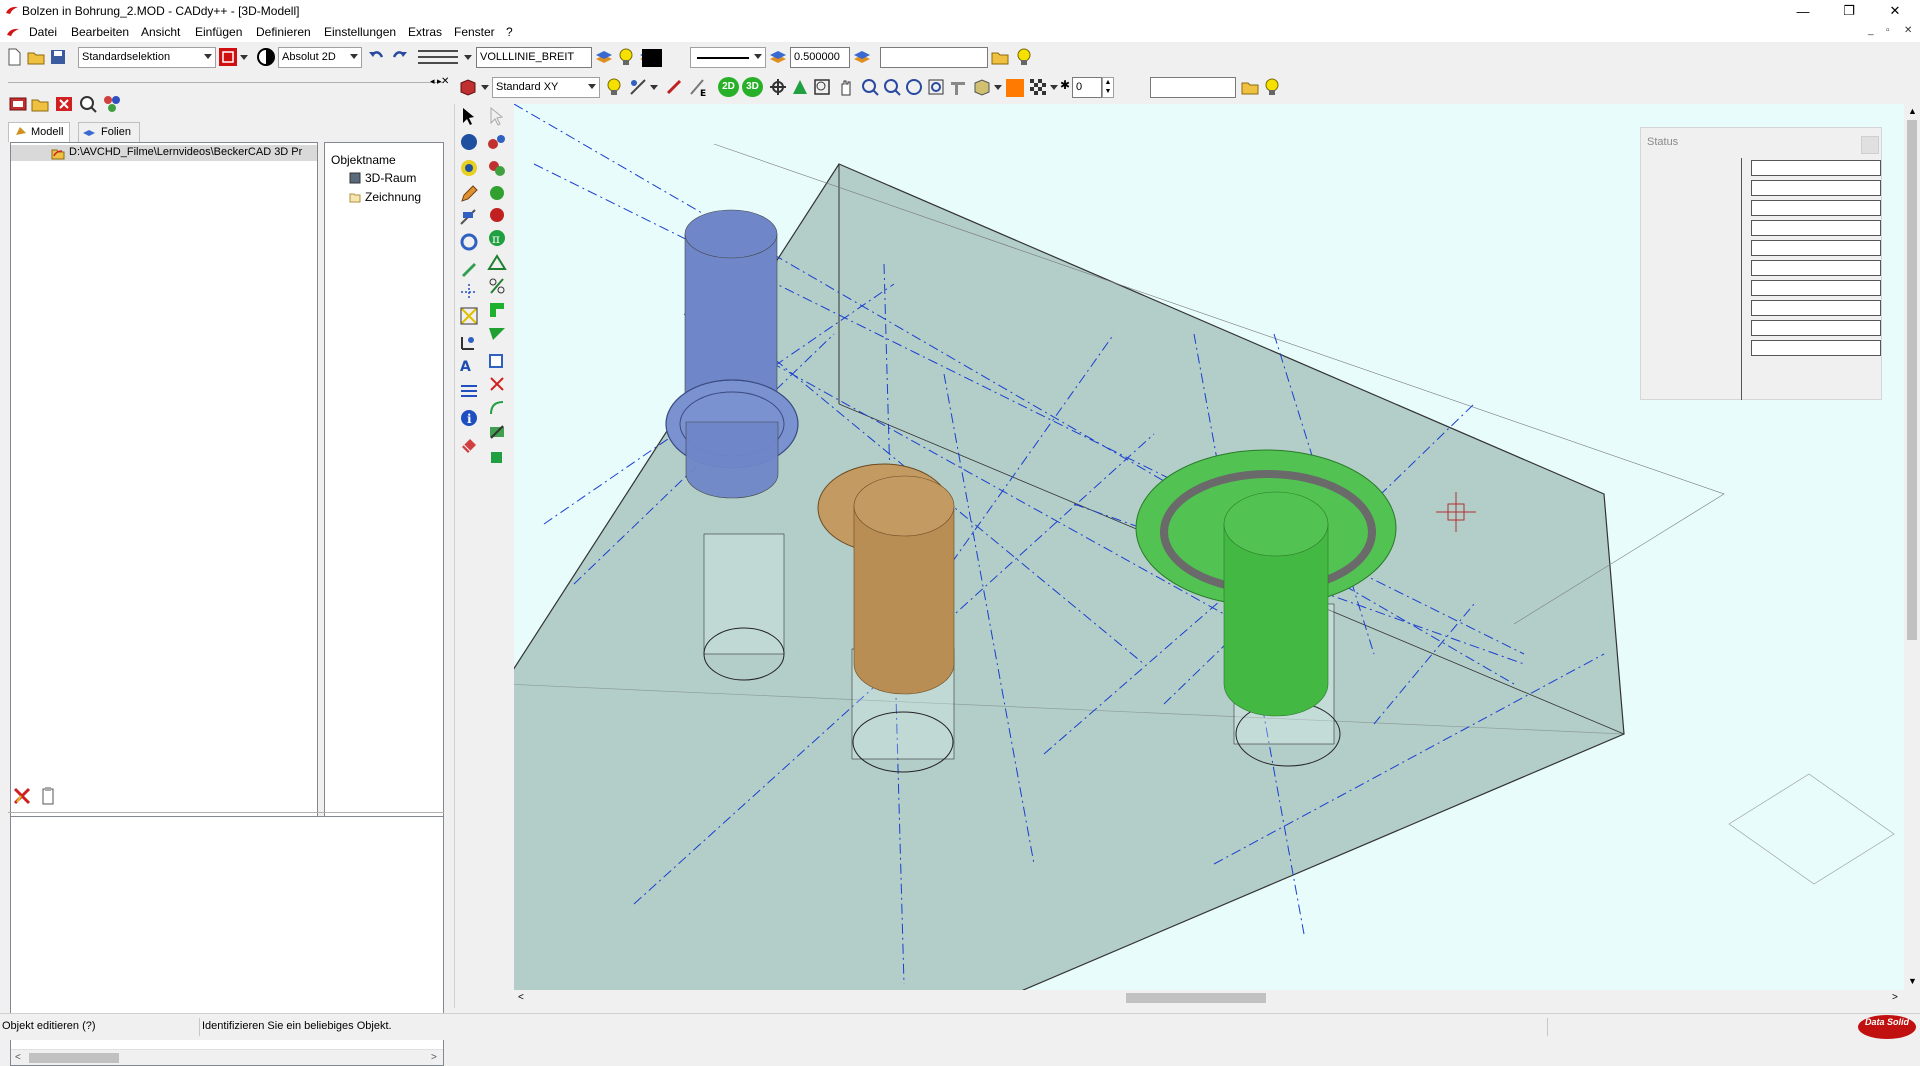  What do you see at coordinates (998, 87) in the screenshot?
I see `render-mode-dropdown-icon` at bounding box center [998, 87].